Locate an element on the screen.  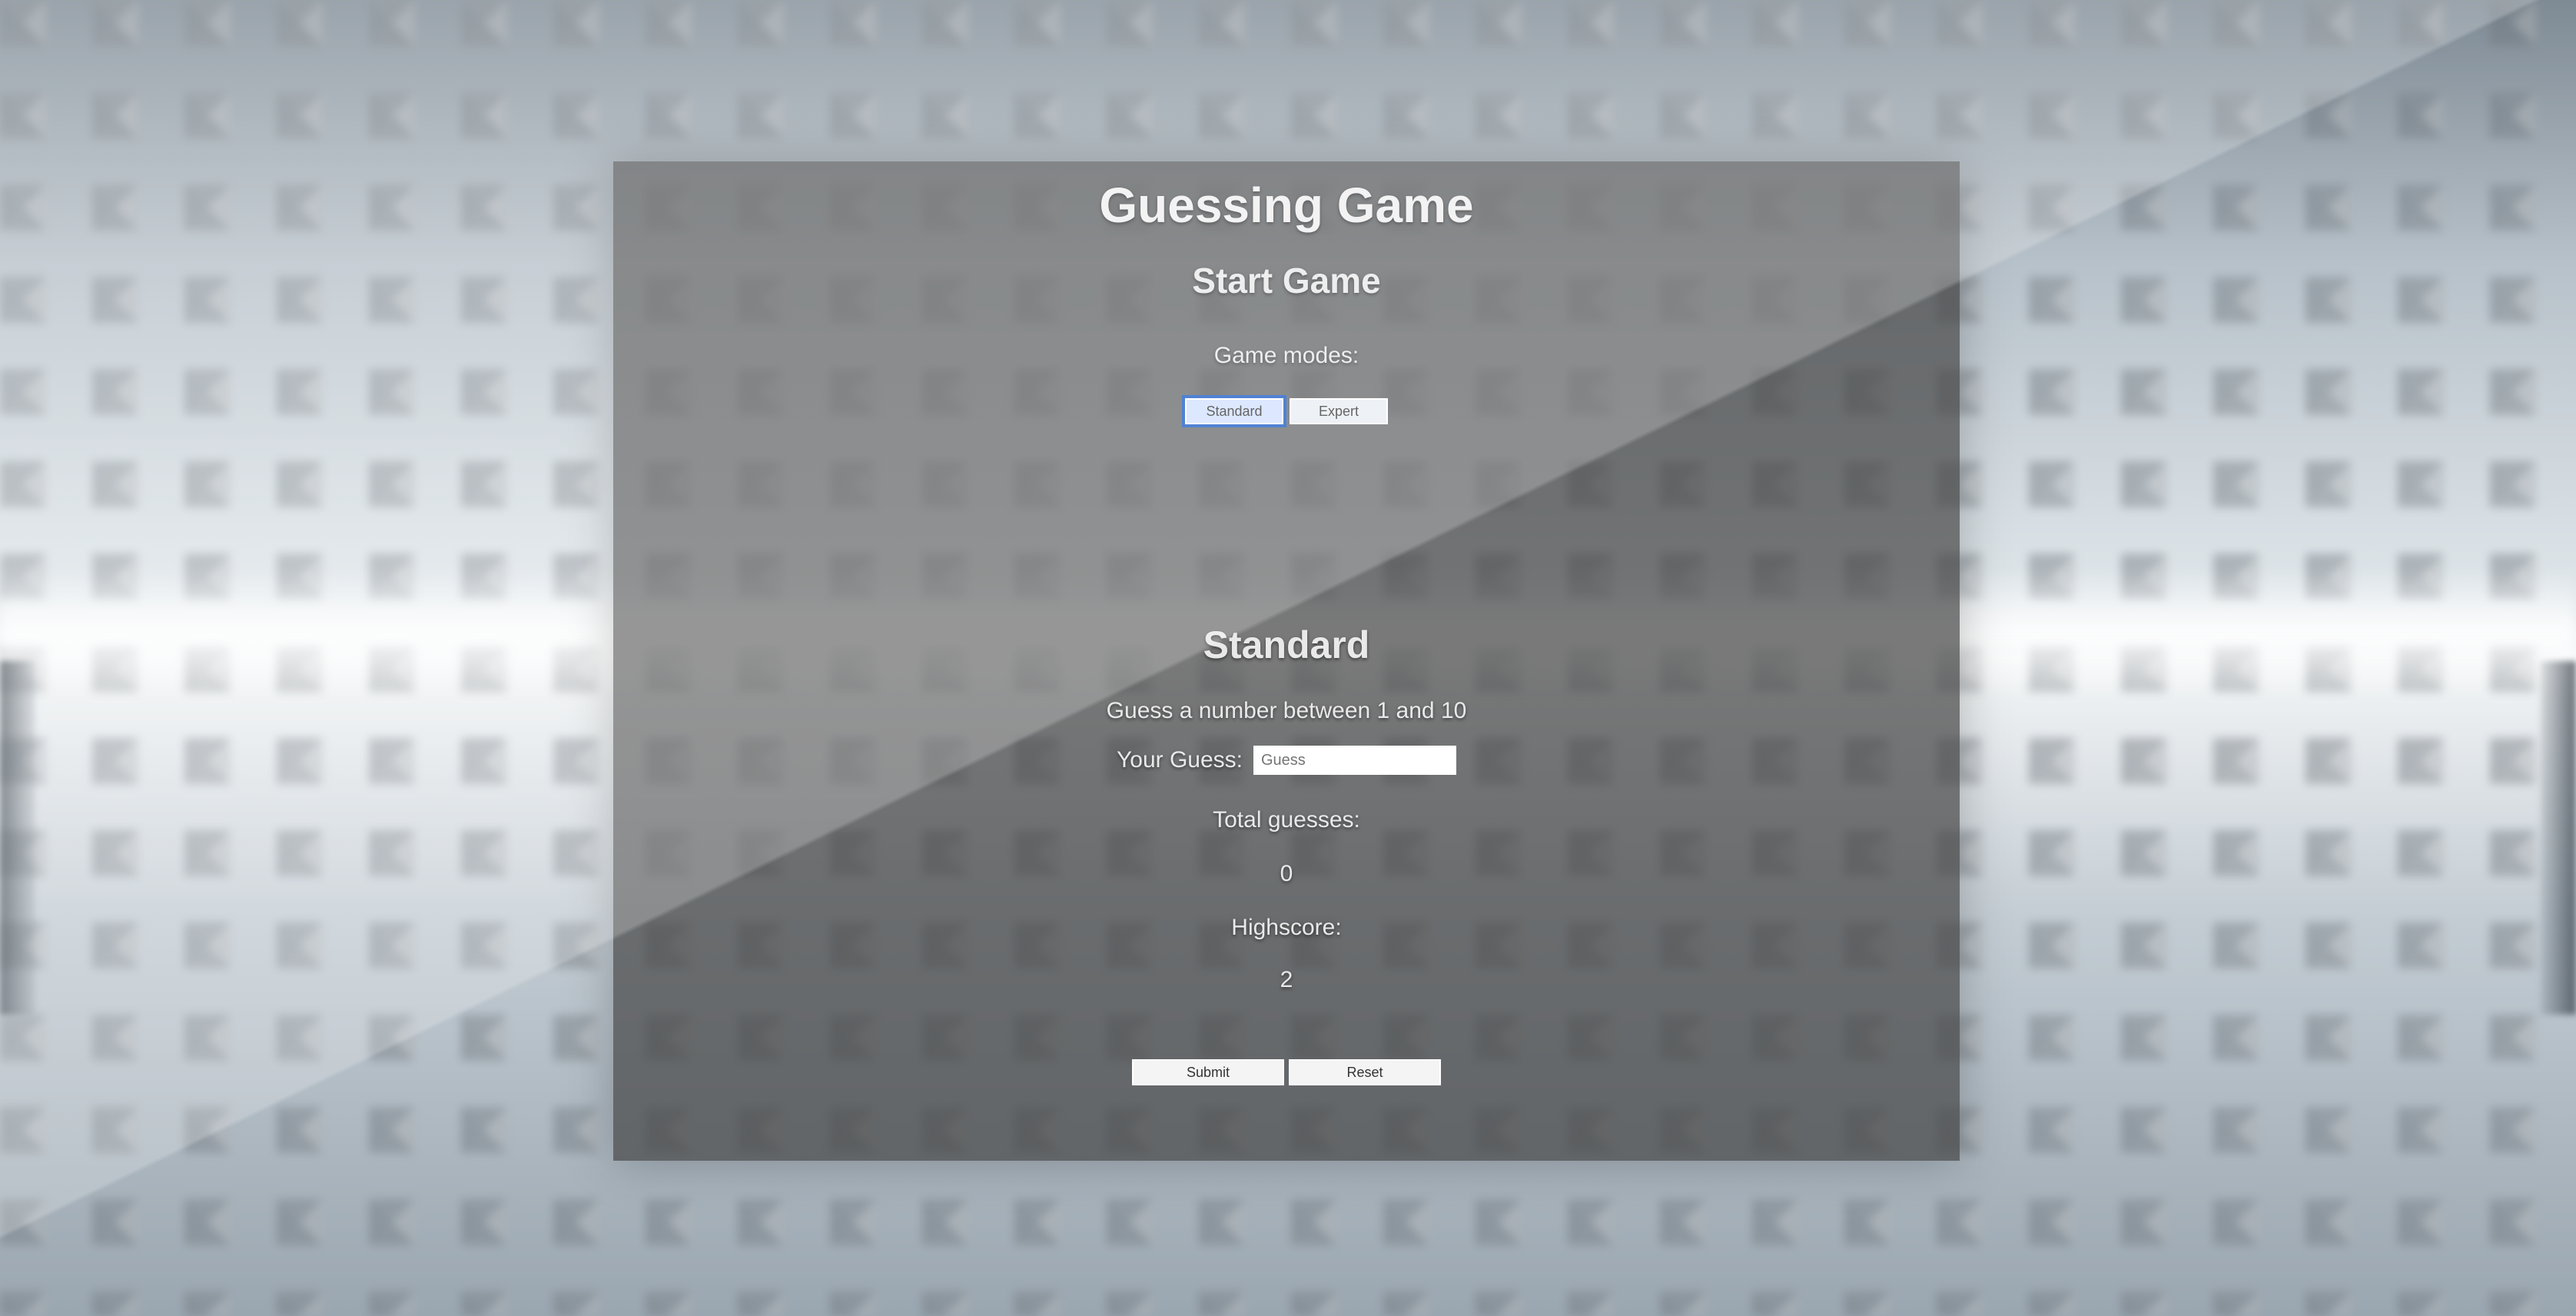
guess-input is located at coordinates (1354, 761).